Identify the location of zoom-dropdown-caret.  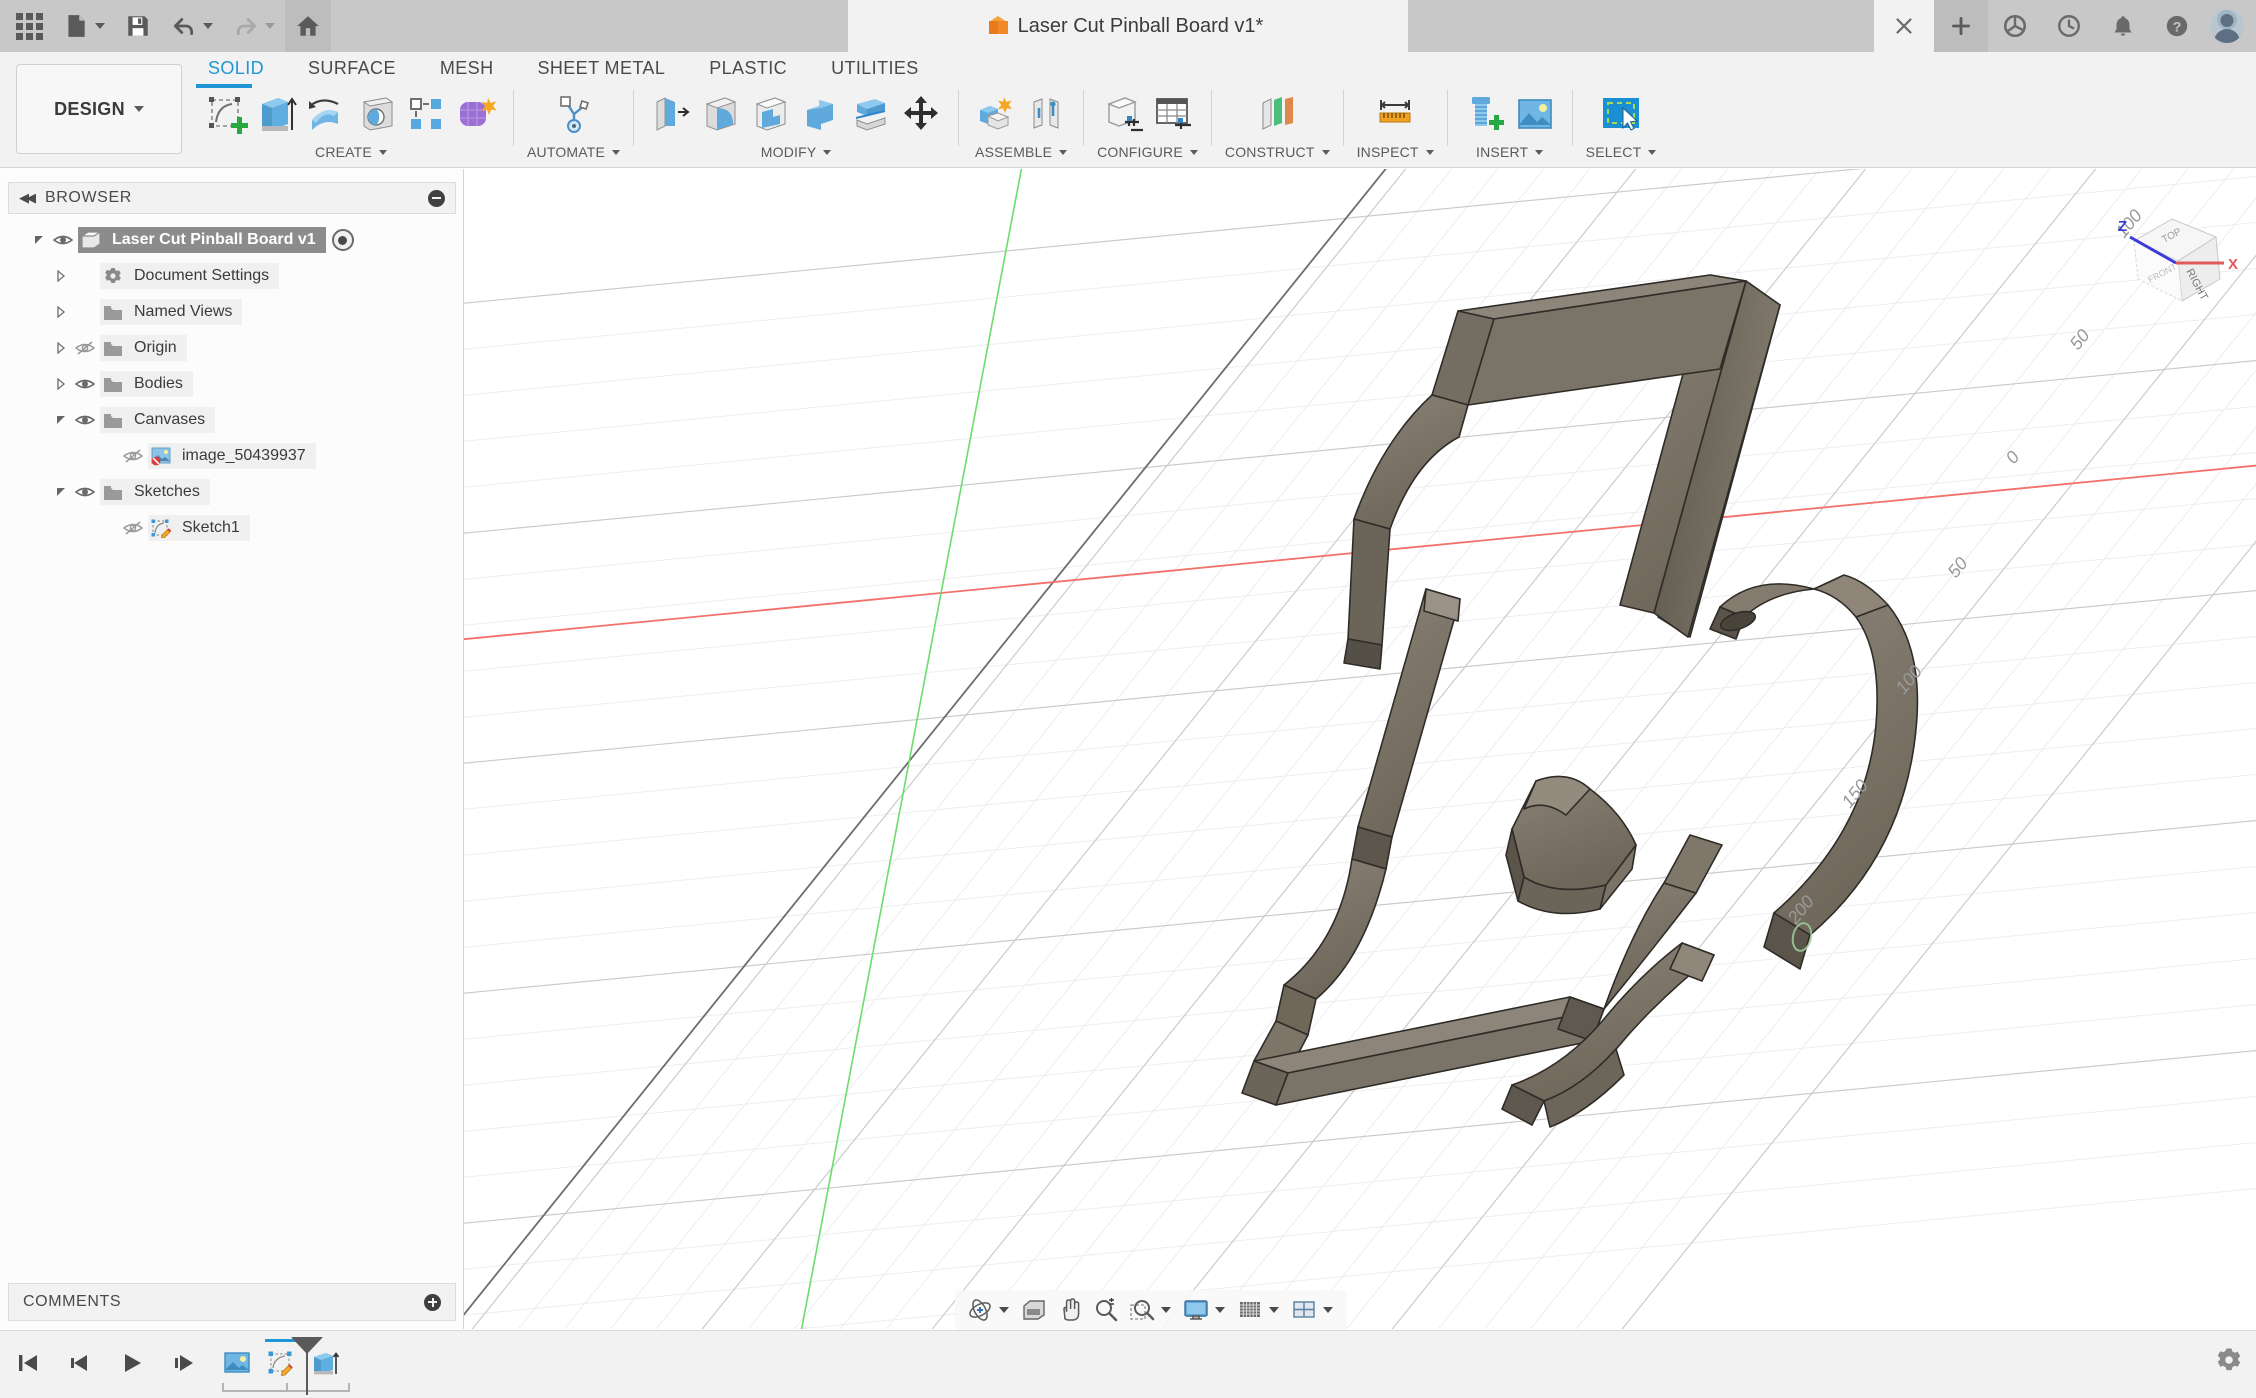
(1166, 1310).